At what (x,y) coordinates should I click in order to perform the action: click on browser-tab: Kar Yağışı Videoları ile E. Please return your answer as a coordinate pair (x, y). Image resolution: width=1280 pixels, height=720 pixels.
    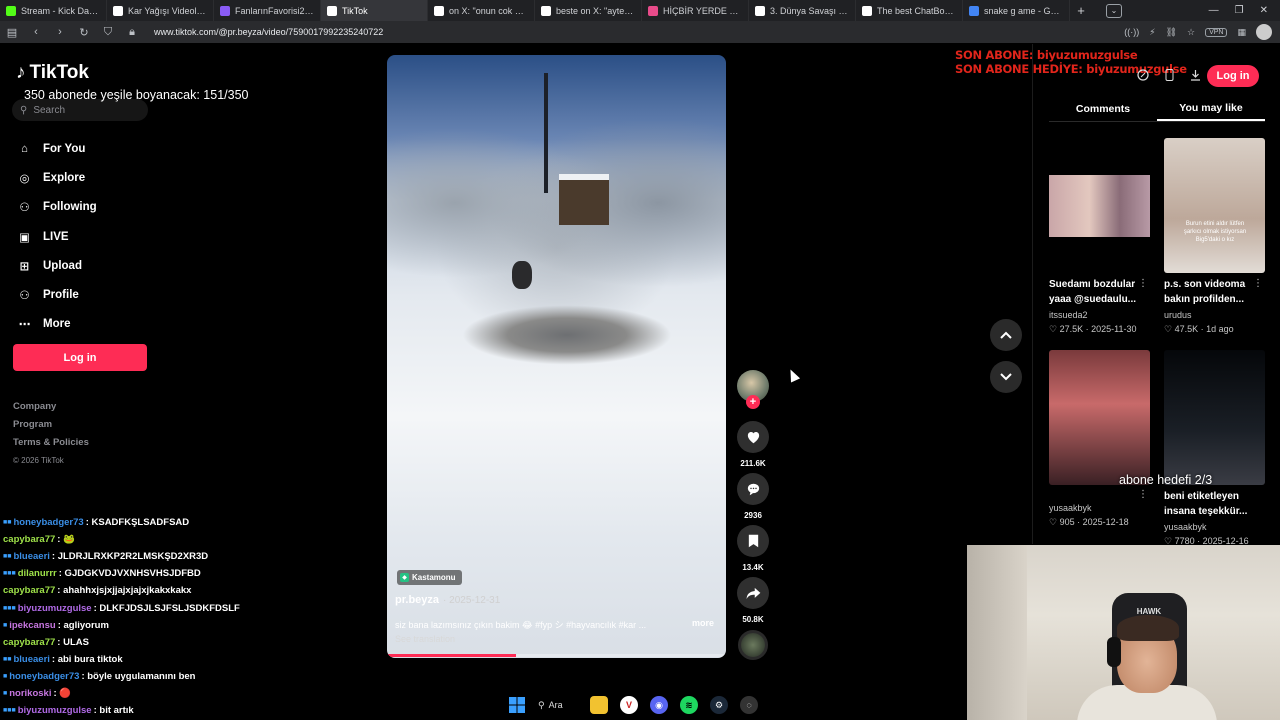
    Looking at the image, I should click on (160, 10).